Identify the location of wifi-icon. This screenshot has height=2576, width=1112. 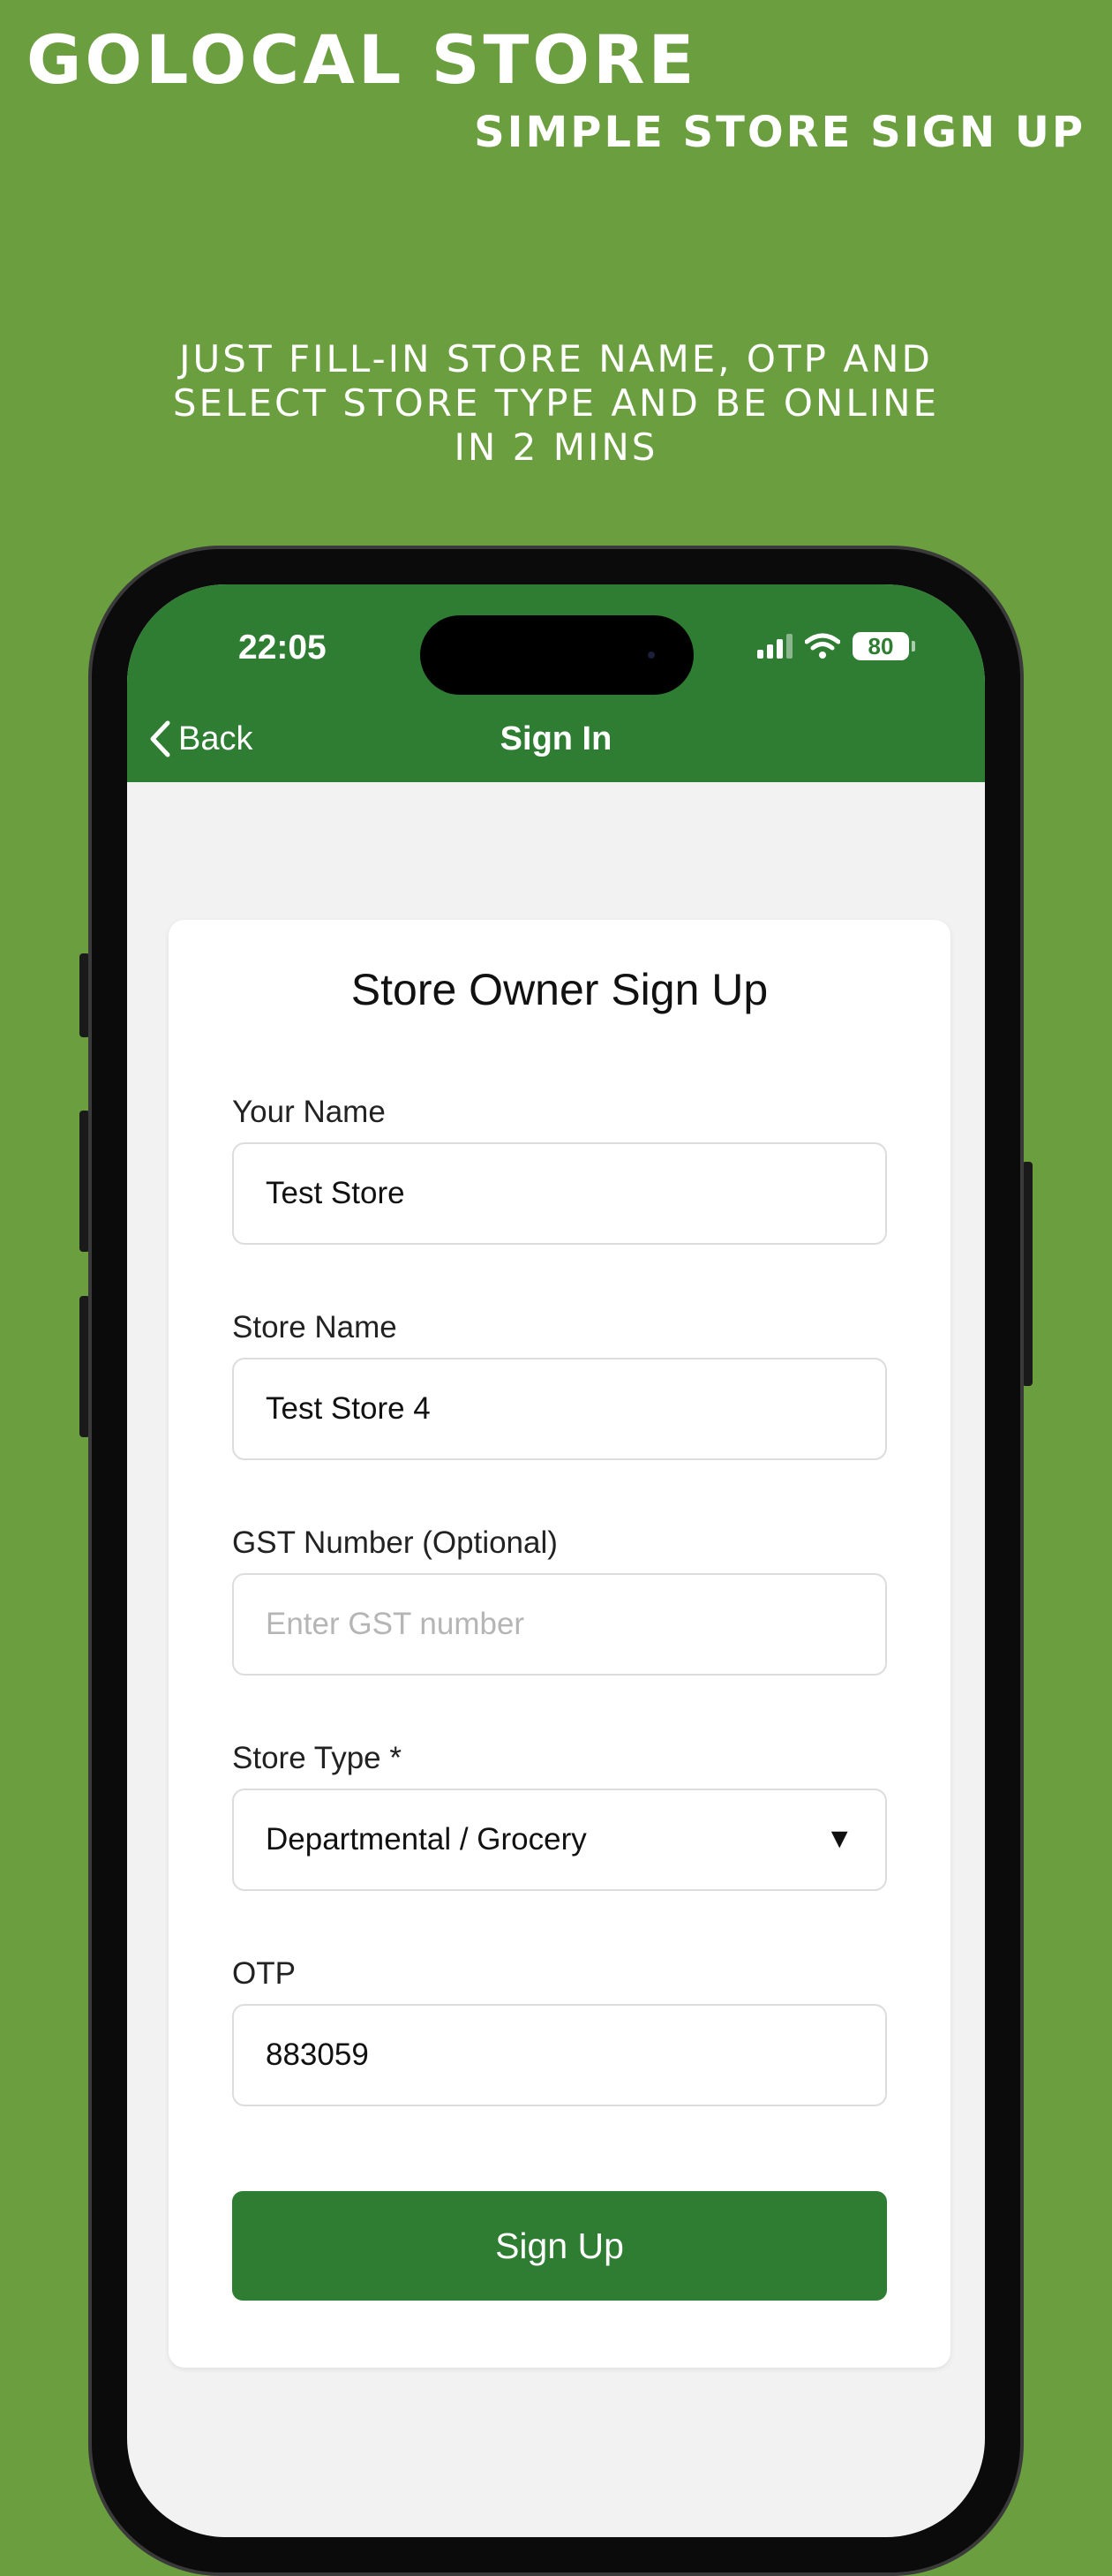
(822, 646).